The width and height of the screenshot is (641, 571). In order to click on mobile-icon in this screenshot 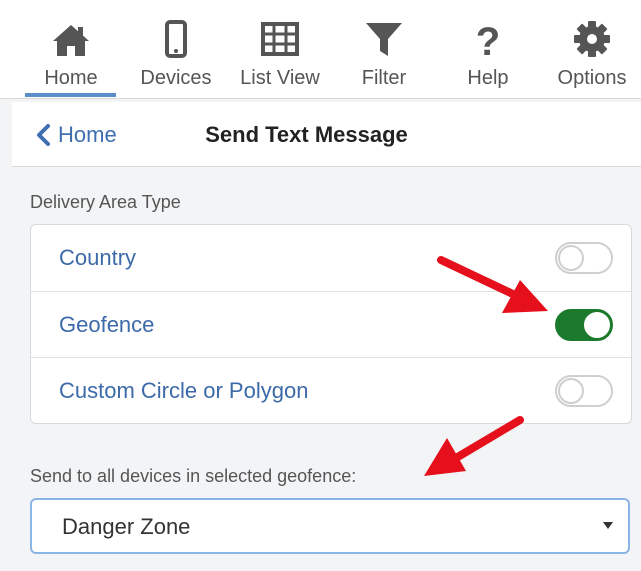, I will do `click(176, 40)`.